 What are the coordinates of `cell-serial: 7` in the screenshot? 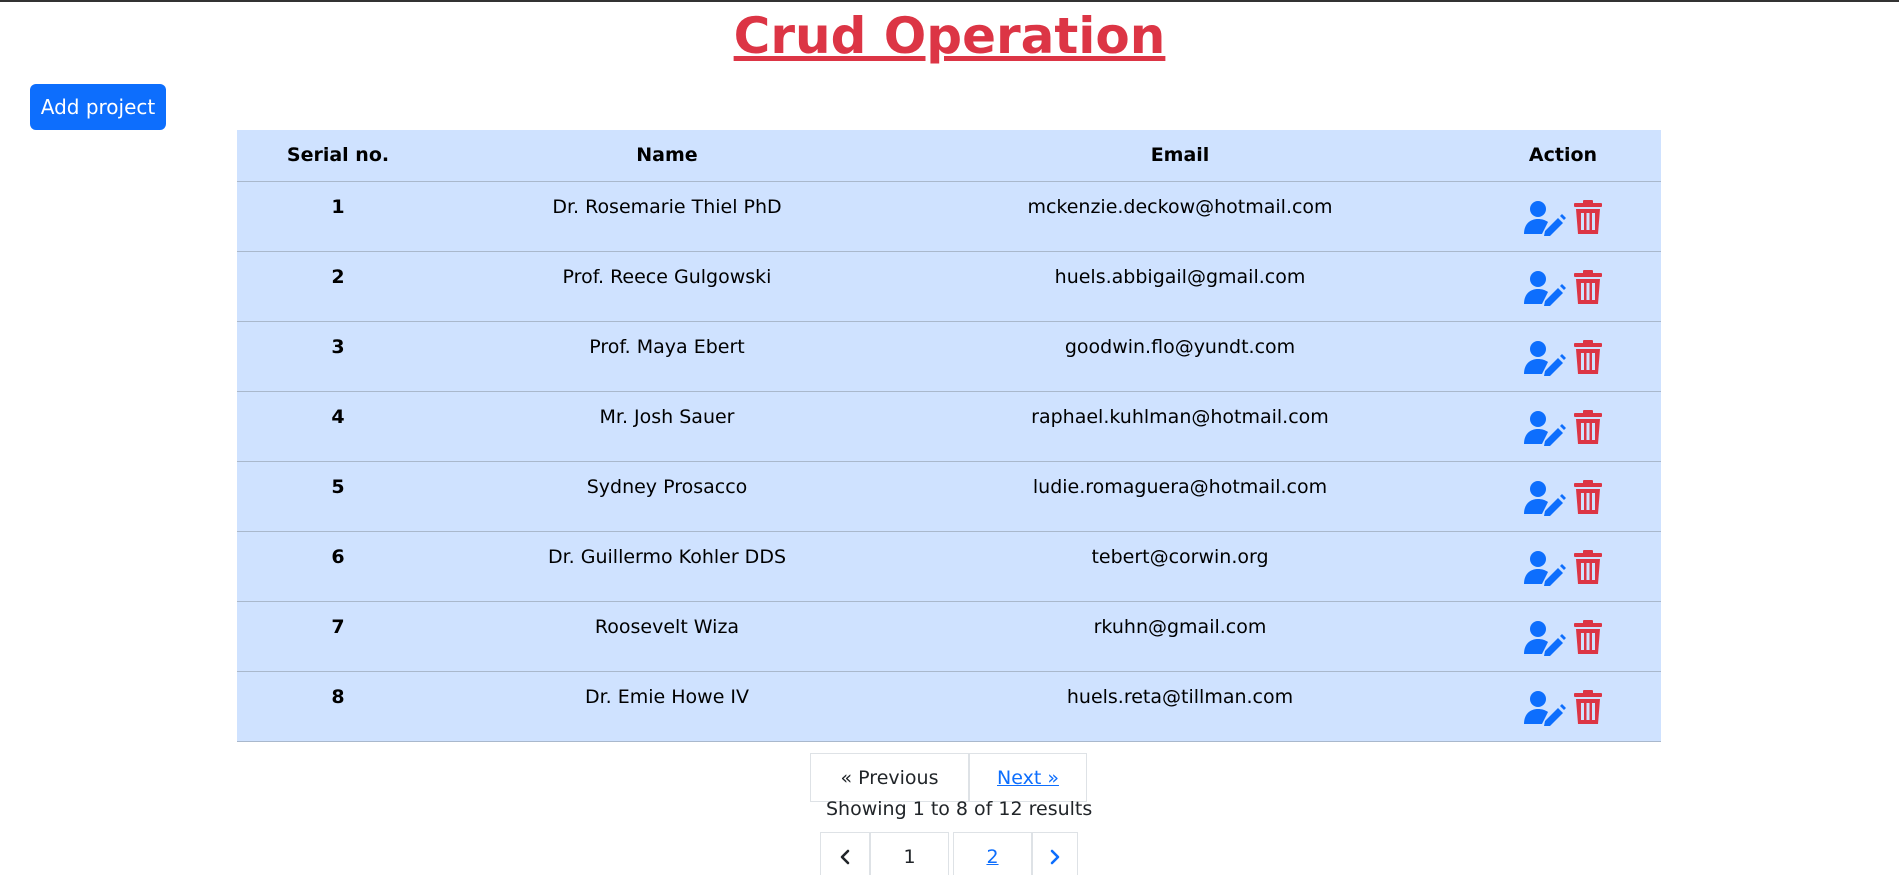 It's located at (338, 636).